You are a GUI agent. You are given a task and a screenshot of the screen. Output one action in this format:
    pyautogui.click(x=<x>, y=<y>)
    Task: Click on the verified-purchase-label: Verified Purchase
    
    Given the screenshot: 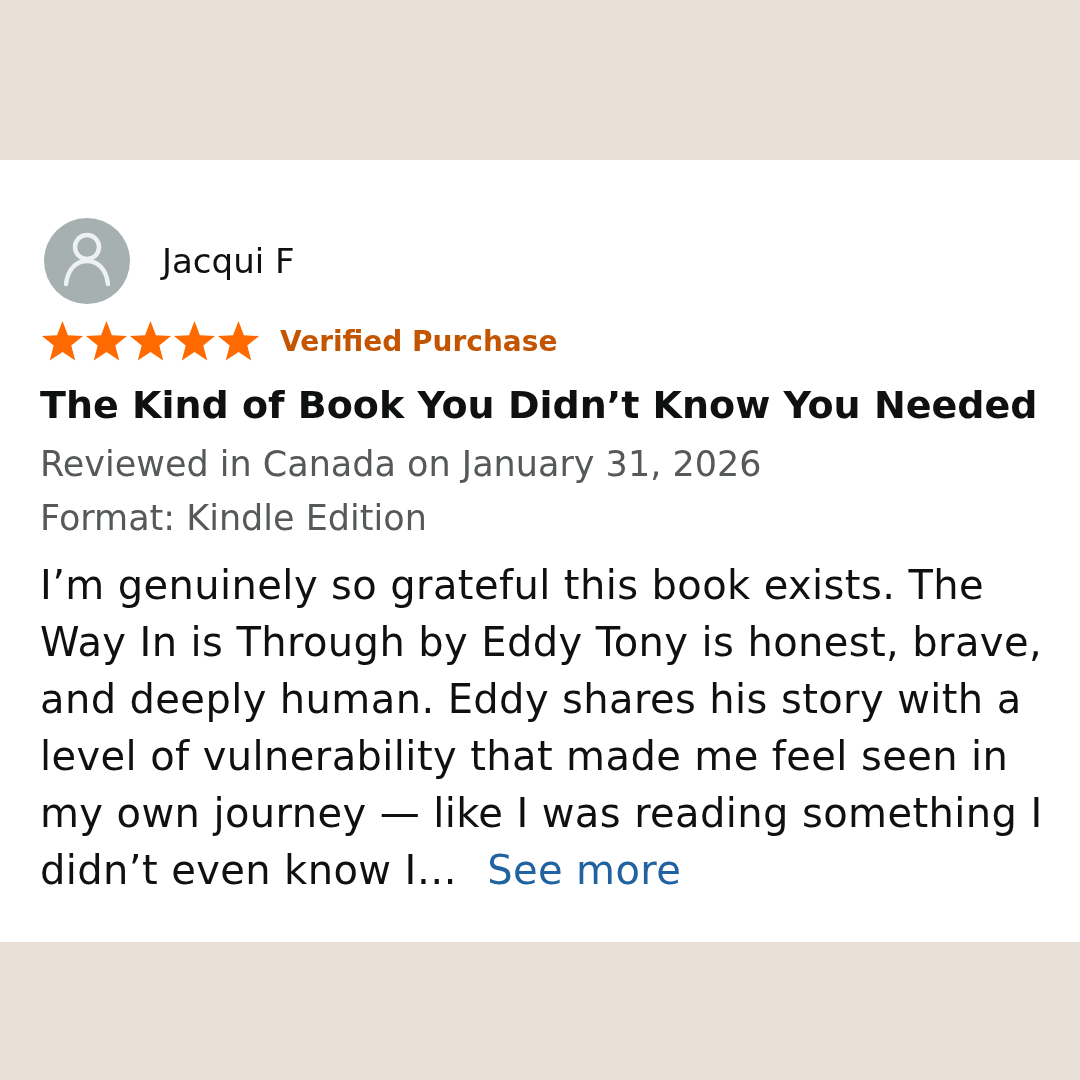 What is the action you would take?
    pyautogui.click(x=419, y=341)
    